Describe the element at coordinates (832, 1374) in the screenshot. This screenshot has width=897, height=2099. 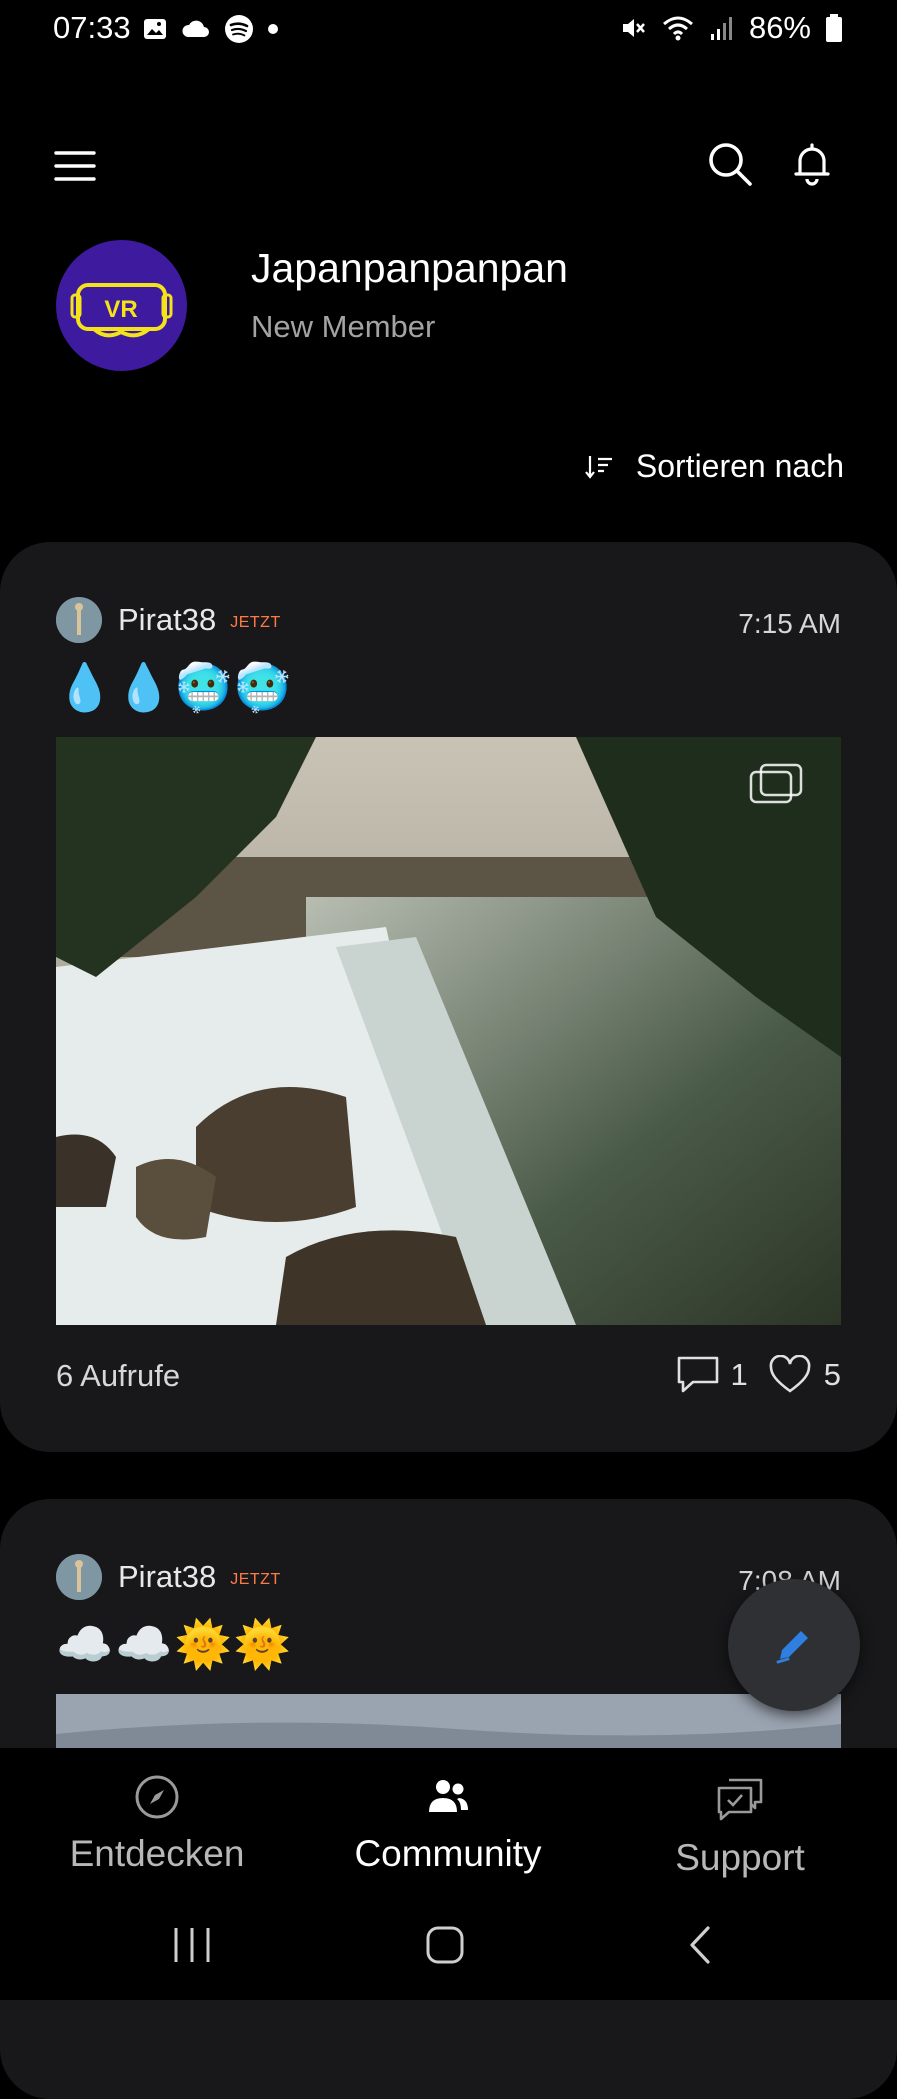
I see `like-count: 5` at that location.